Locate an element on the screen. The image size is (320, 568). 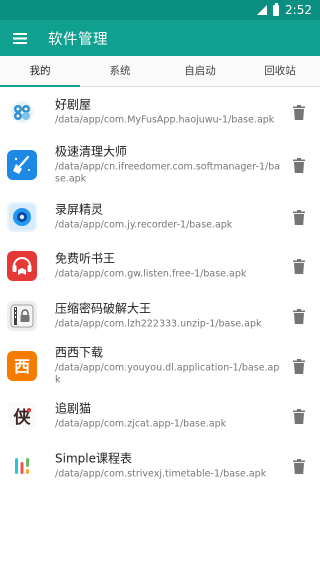
app-path: /data/app/com.jy.recorder-1/base.apk is located at coordinates (144, 225).